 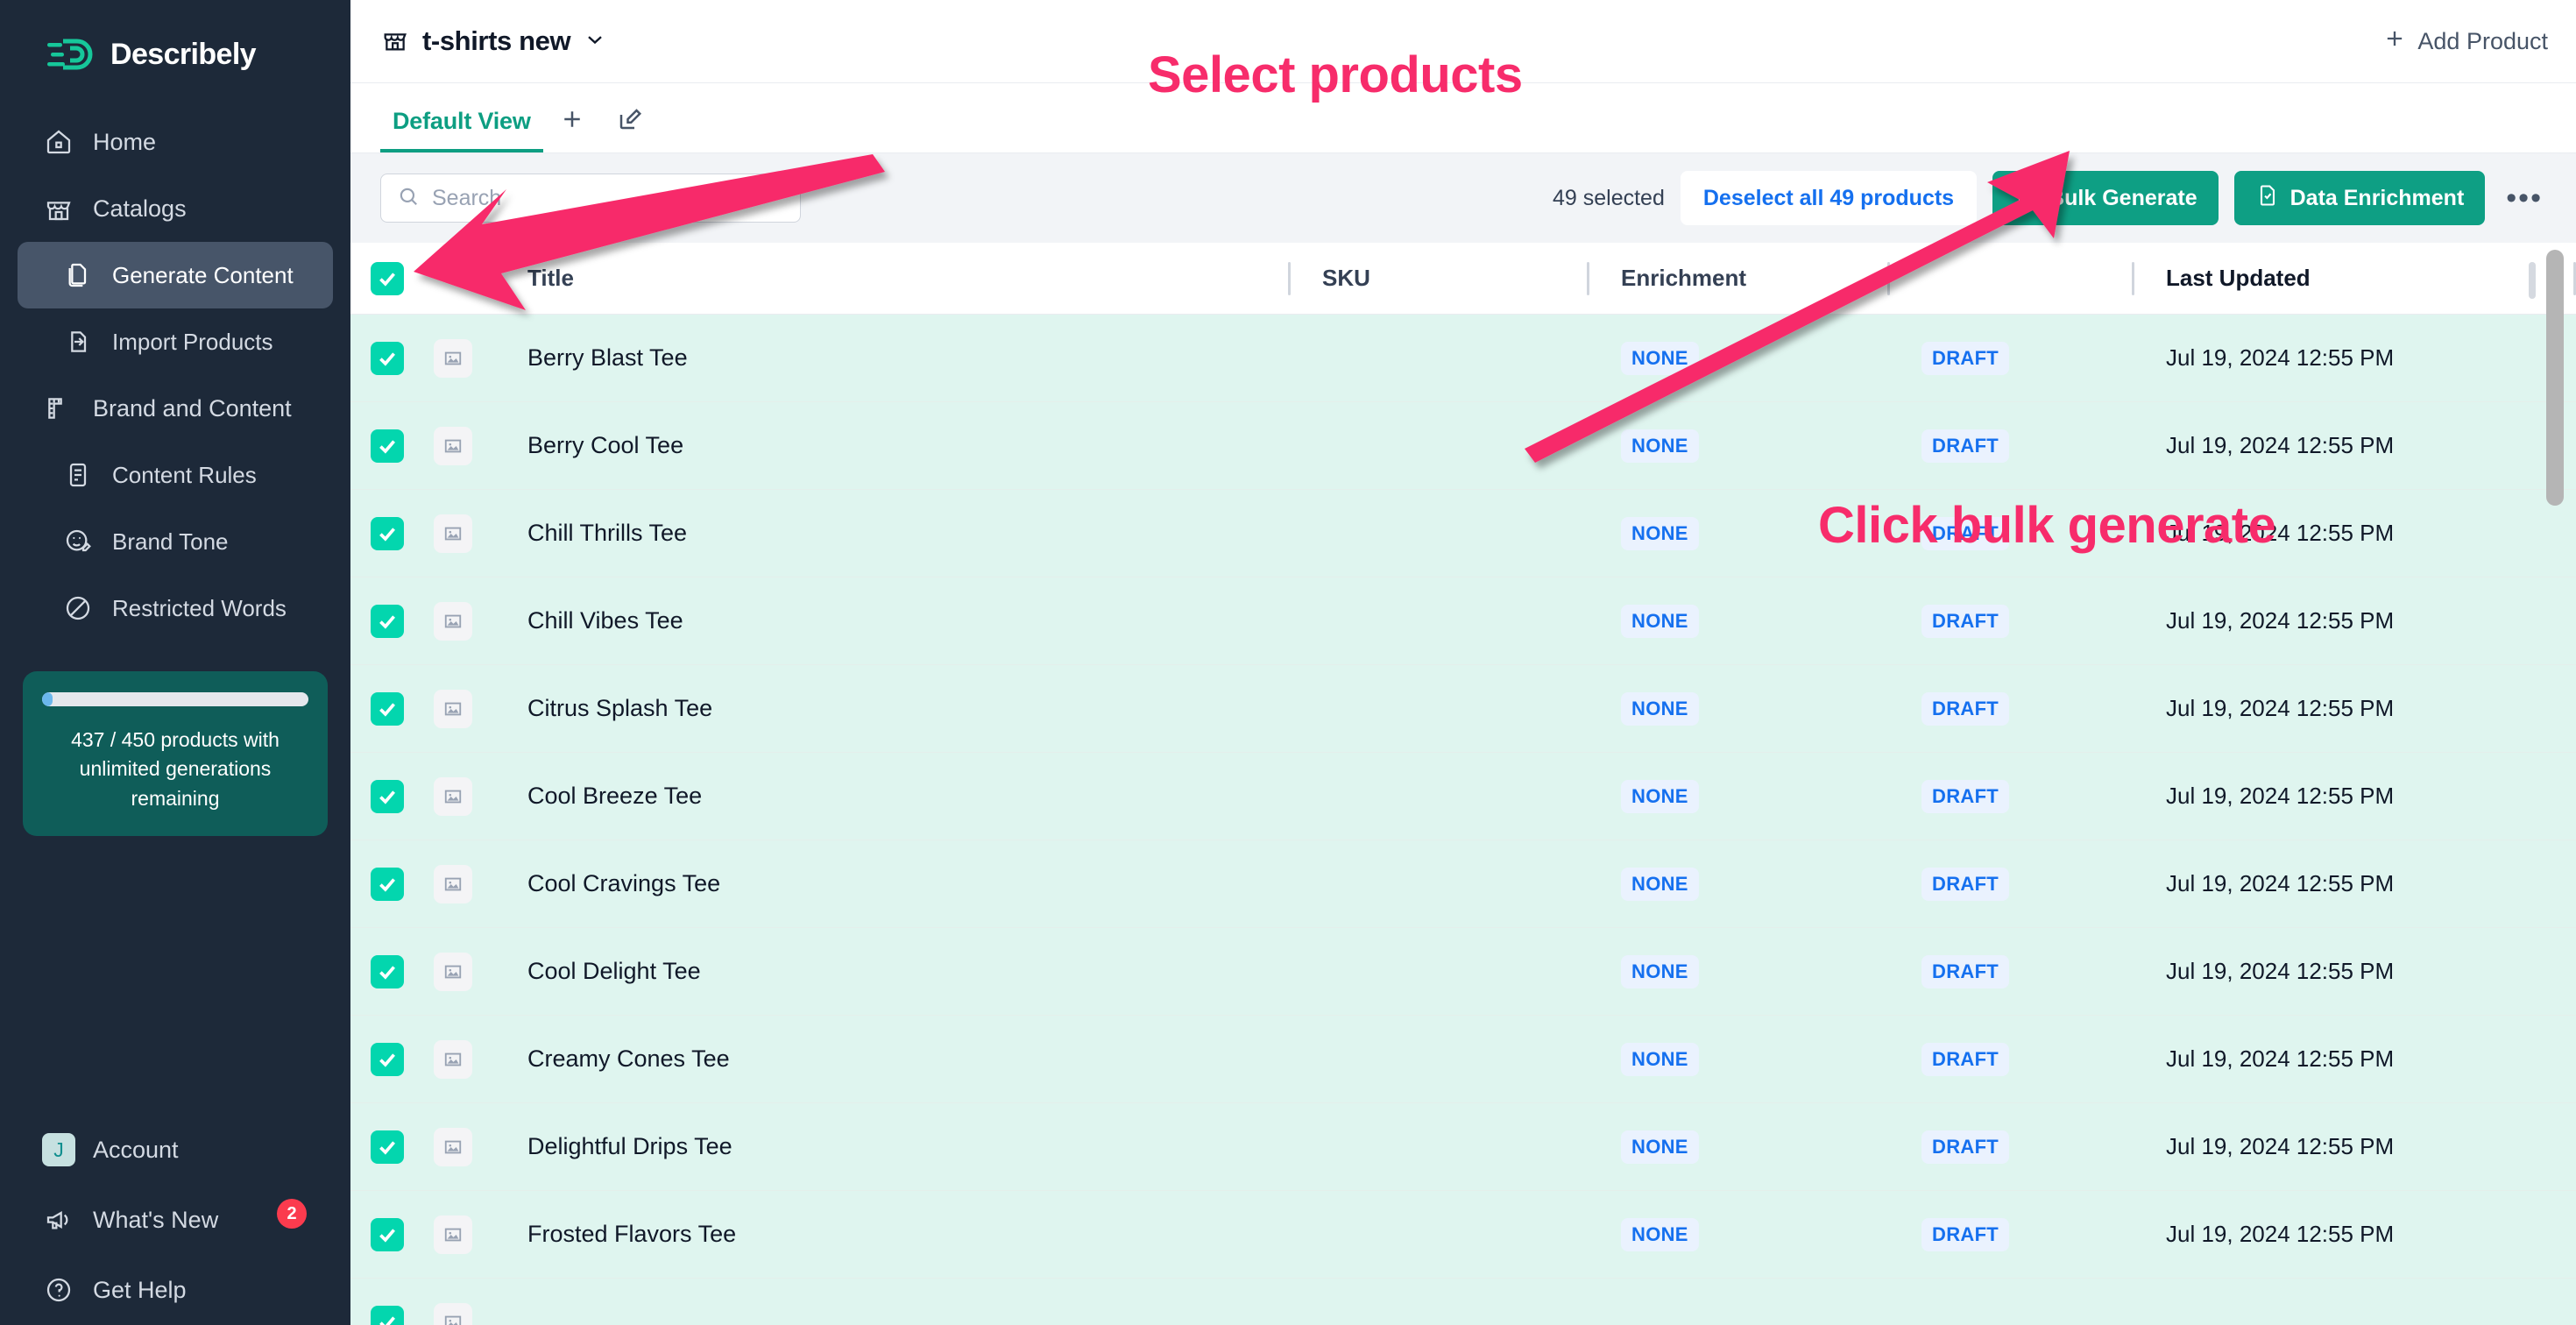 What do you see at coordinates (175, 42) in the screenshot?
I see `brand-logo-area: Describely` at bounding box center [175, 42].